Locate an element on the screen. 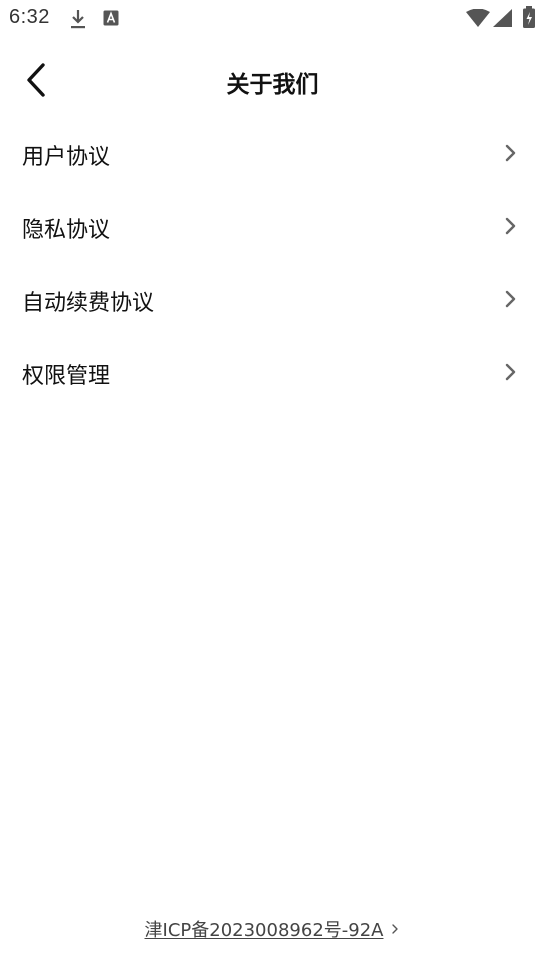  download-icon is located at coordinates (78, 19).